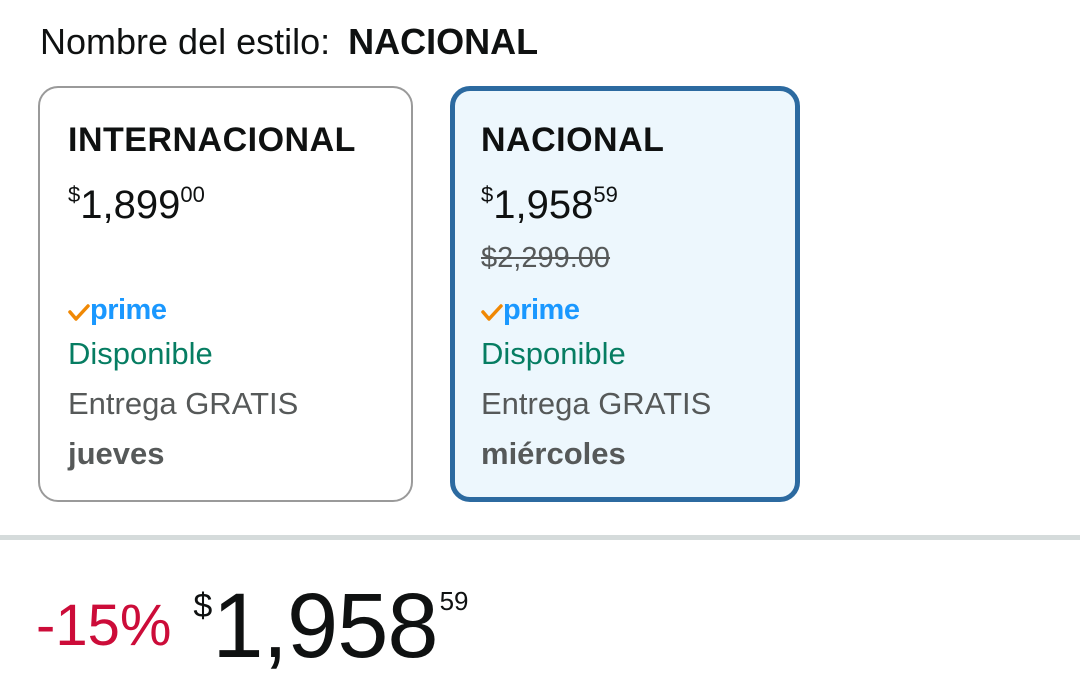 The height and width of the screenshot is (692, 1080). Describe the element at coordinates (104, 625) in the screenshot. I see `discount-percentage: -15%` at that location.